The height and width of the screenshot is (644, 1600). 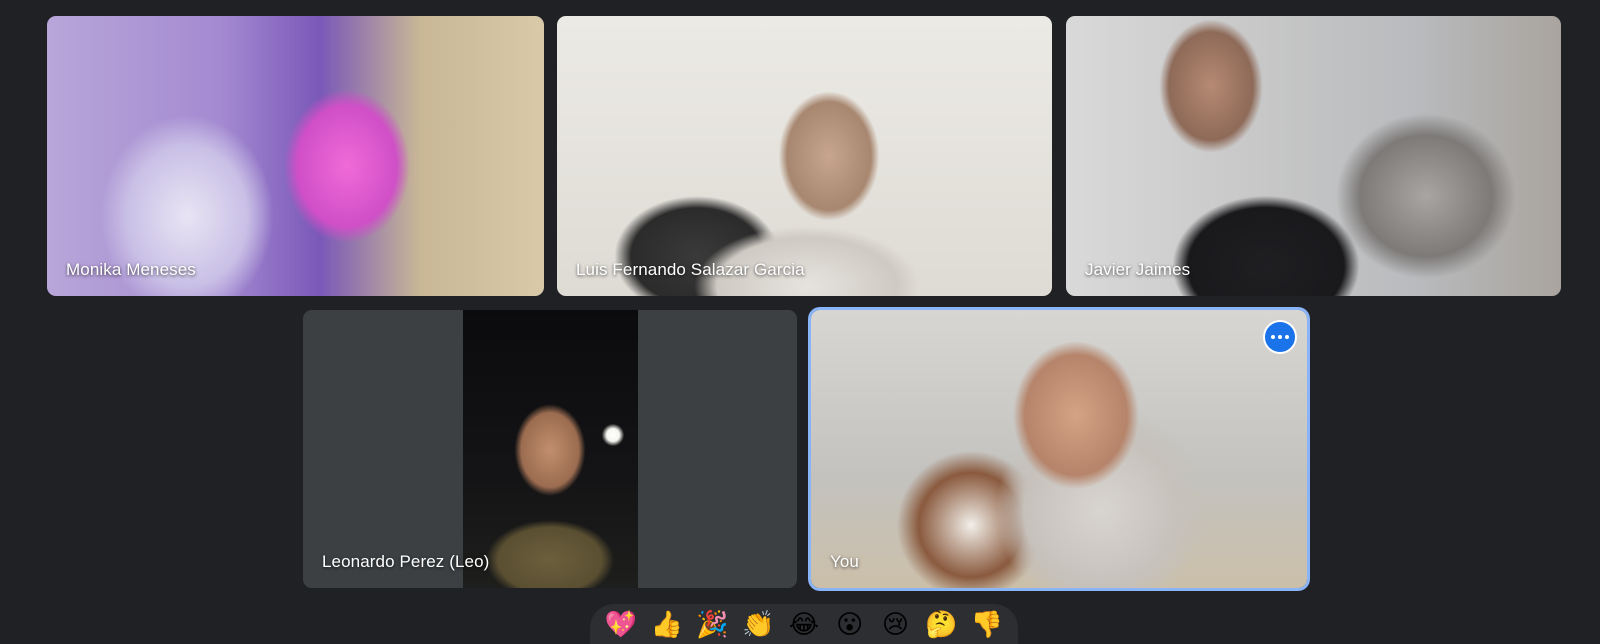 What do you see at coordinates (844, 561) in the screenshot?
I see `participant-name: You` at bounding box center [844, 561].